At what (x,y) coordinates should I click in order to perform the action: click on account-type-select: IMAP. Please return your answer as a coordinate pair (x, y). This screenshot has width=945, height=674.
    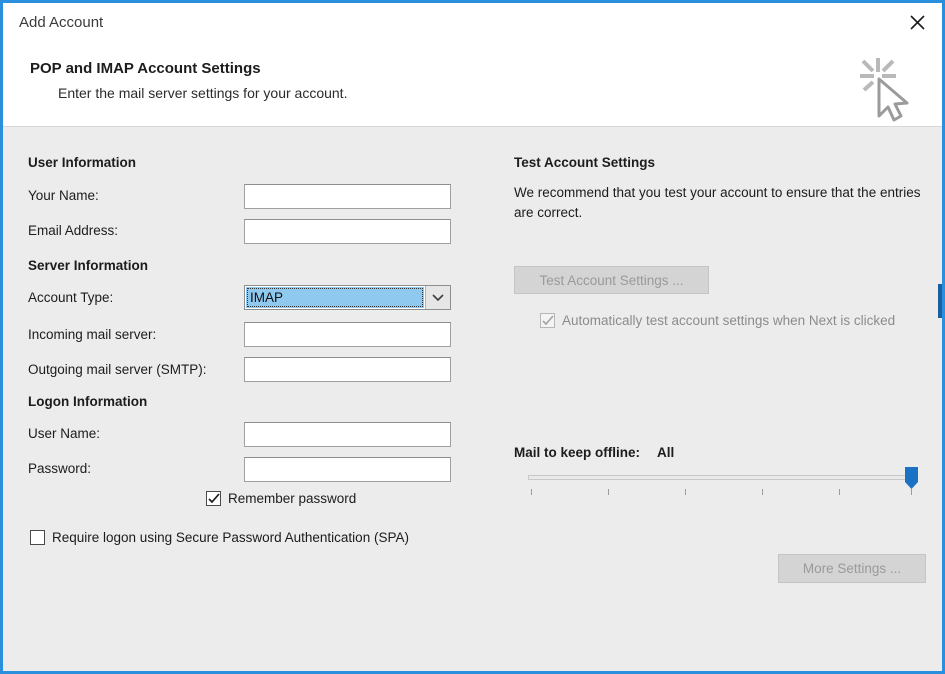
    Looking at the image, I should click on (347, 297).